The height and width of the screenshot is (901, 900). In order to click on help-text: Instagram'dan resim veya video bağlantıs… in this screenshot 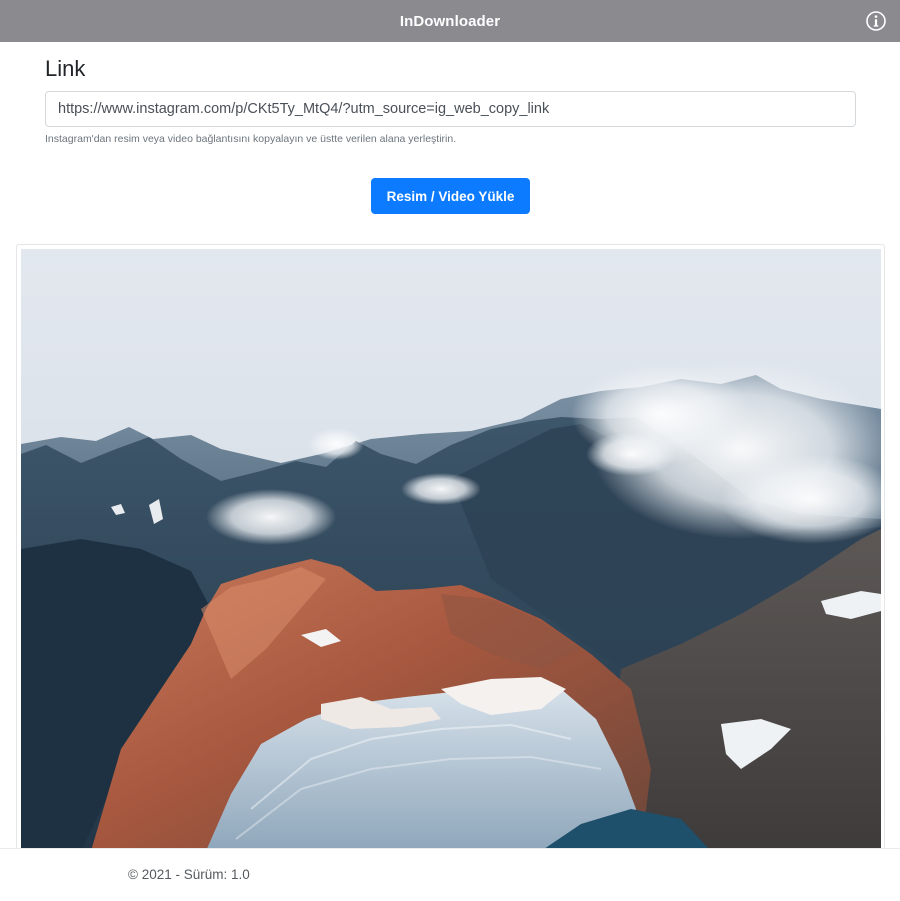, I will do `click(251, 139)`.